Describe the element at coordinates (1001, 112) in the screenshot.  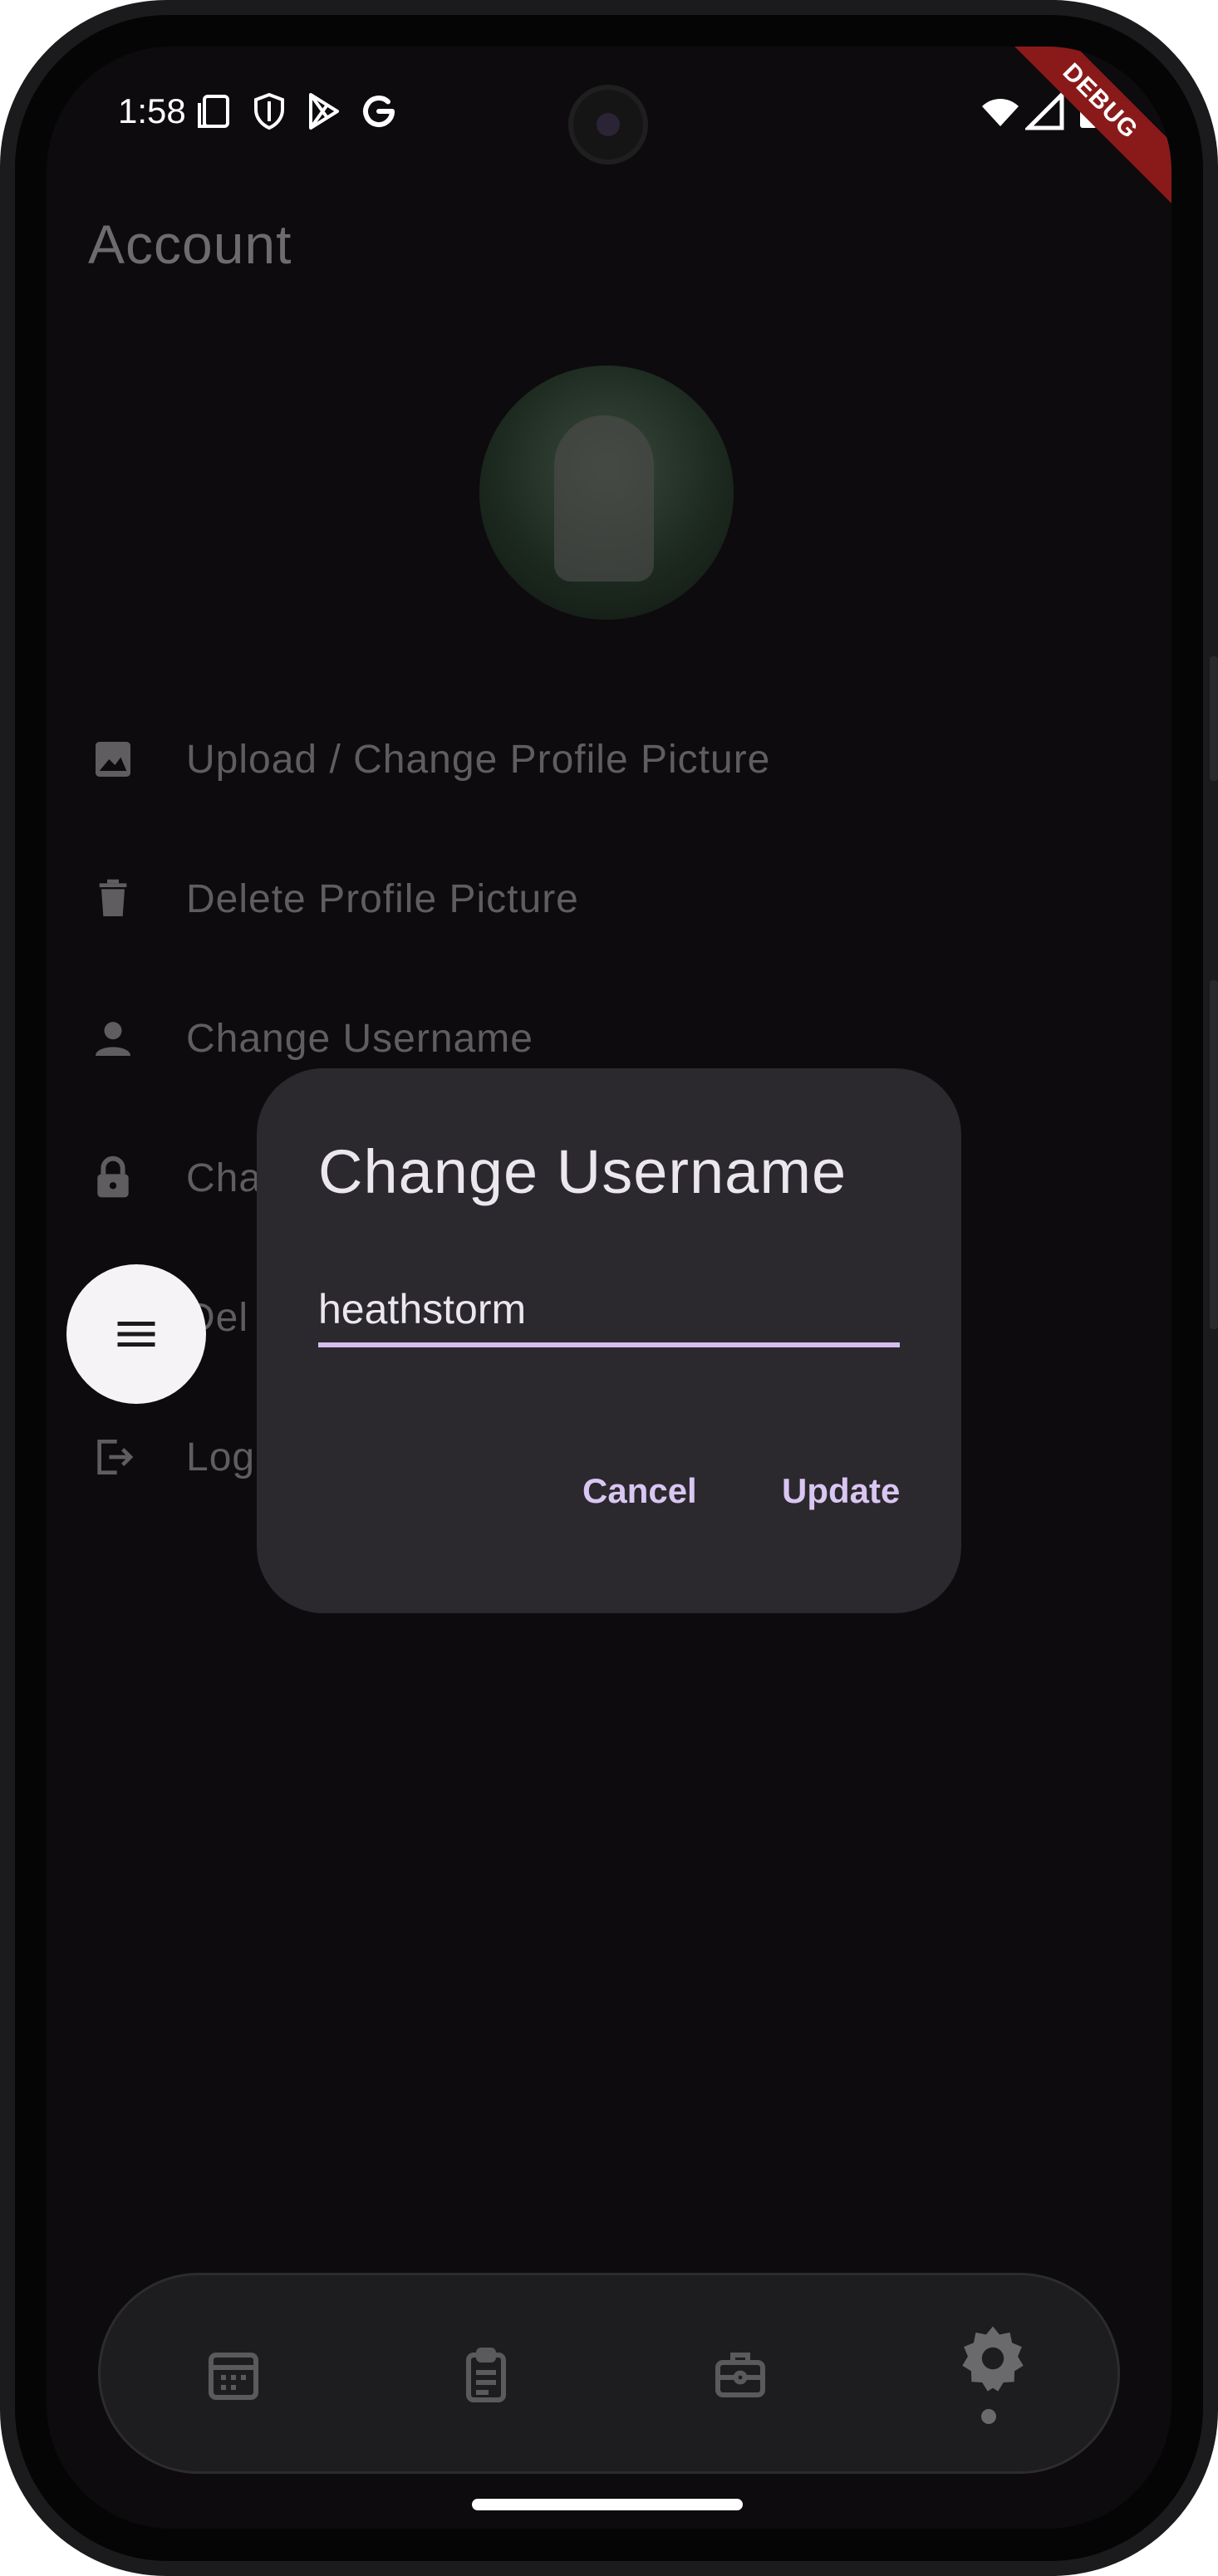
I see `wifi-icon` at that location.